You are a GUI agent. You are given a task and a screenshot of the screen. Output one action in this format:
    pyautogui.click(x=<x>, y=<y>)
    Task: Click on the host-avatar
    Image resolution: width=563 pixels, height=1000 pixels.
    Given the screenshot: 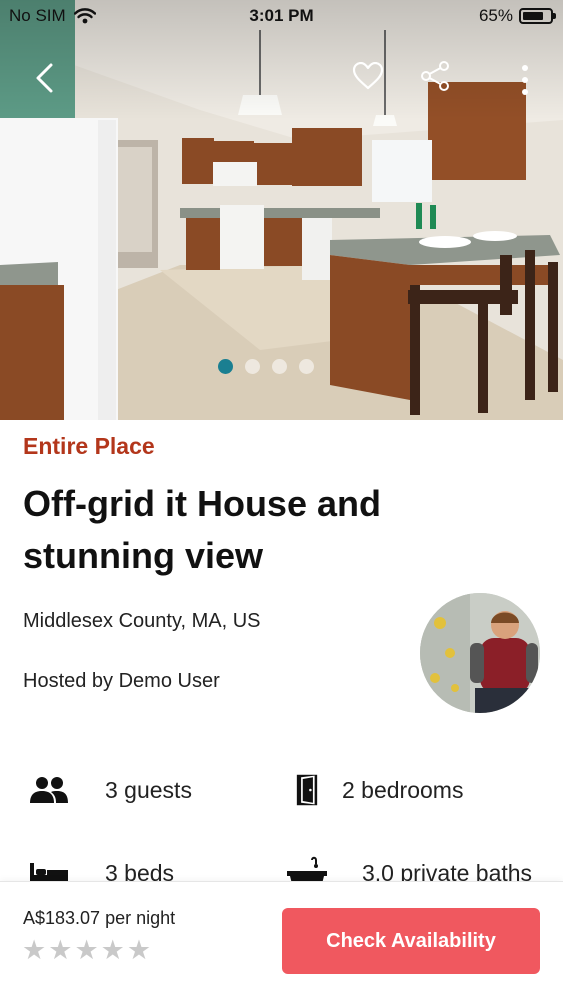 What is the action you would take?
    pyautogui.click(x=480, y=653)
    